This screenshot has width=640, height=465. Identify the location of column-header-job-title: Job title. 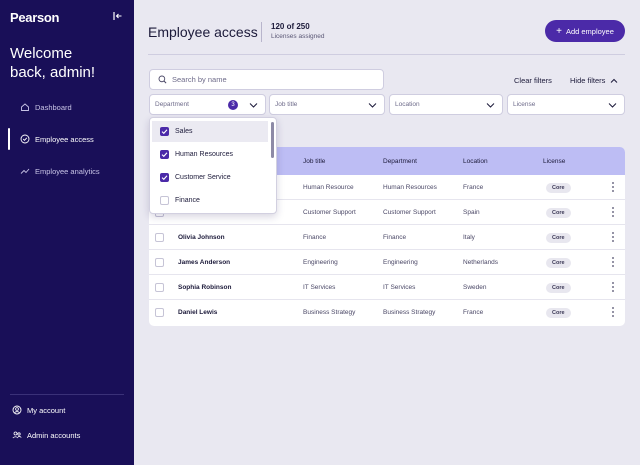
(314, 161).